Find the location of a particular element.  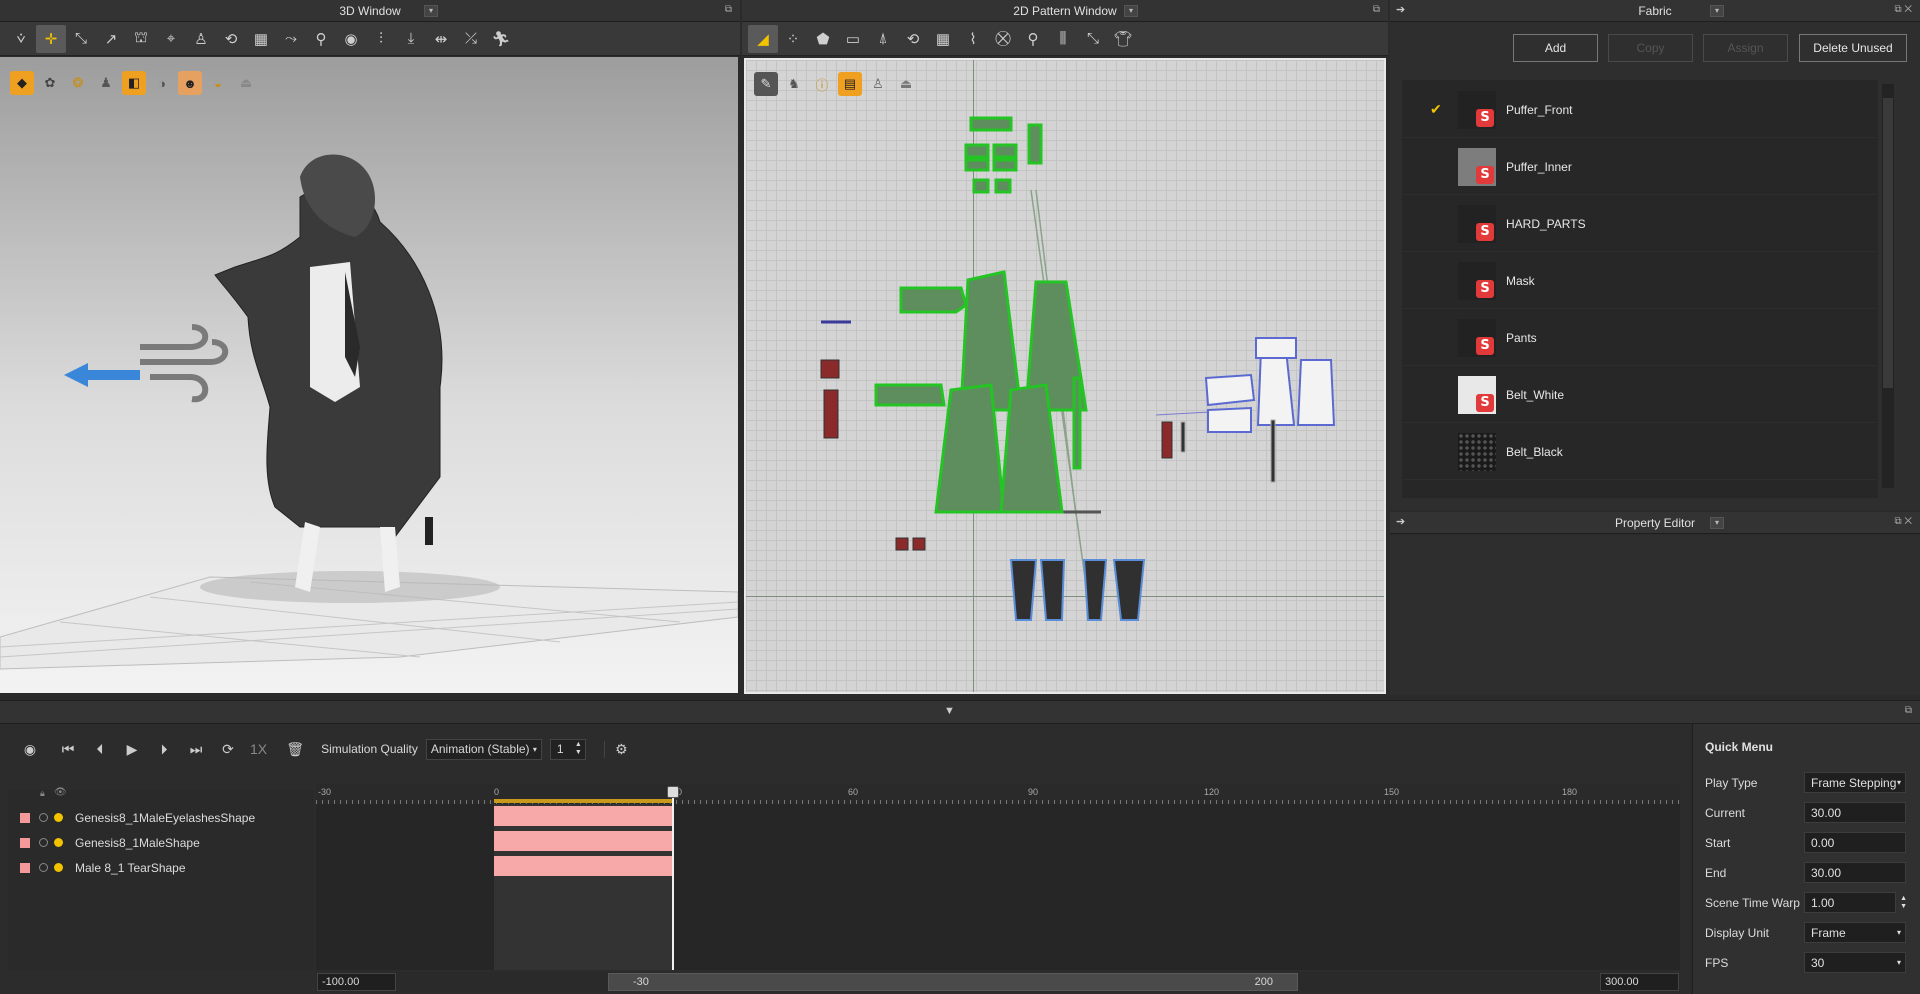

record-icon: ◉ is located at coordinates (30, 749).